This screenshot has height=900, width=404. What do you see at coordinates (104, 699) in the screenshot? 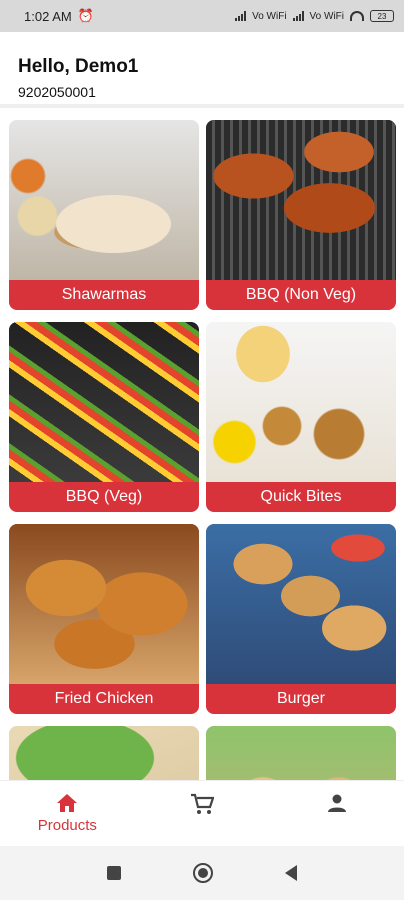
I see `category-label: Fried Chicken` at bounding box center [104, 699].